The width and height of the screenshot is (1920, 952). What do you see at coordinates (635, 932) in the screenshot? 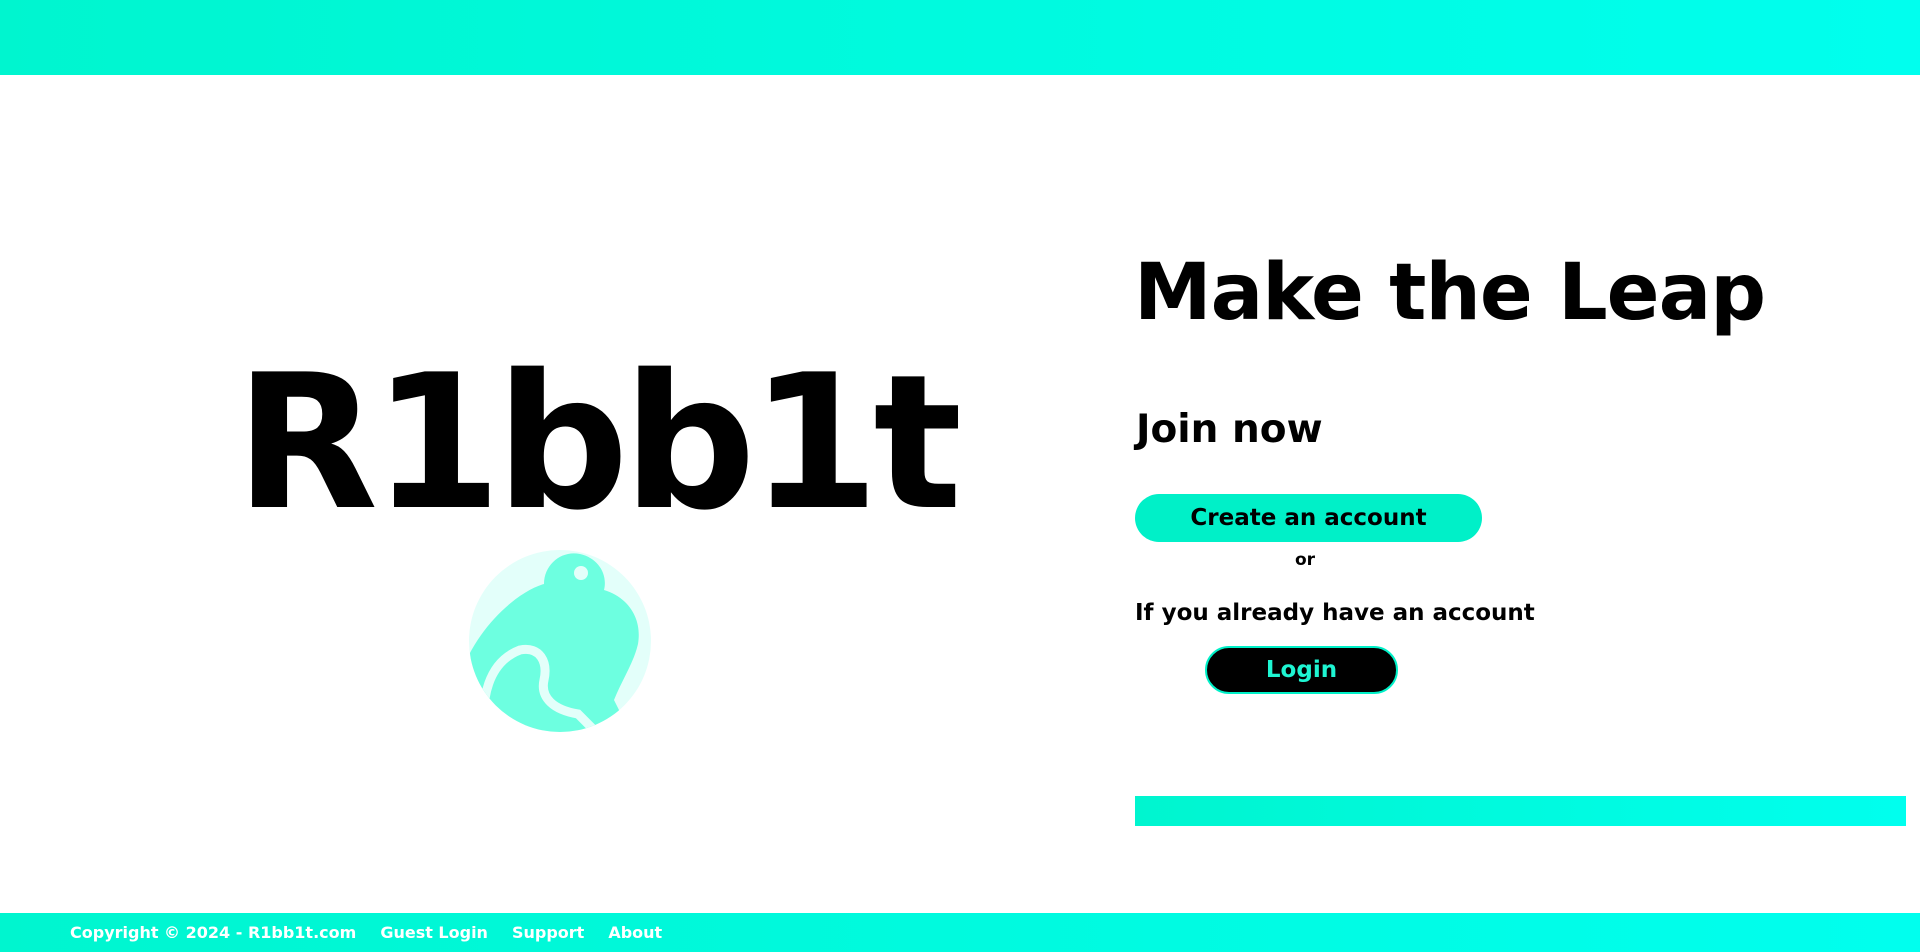
I see `footer-link-about: About` at bounding box center [635, 932].